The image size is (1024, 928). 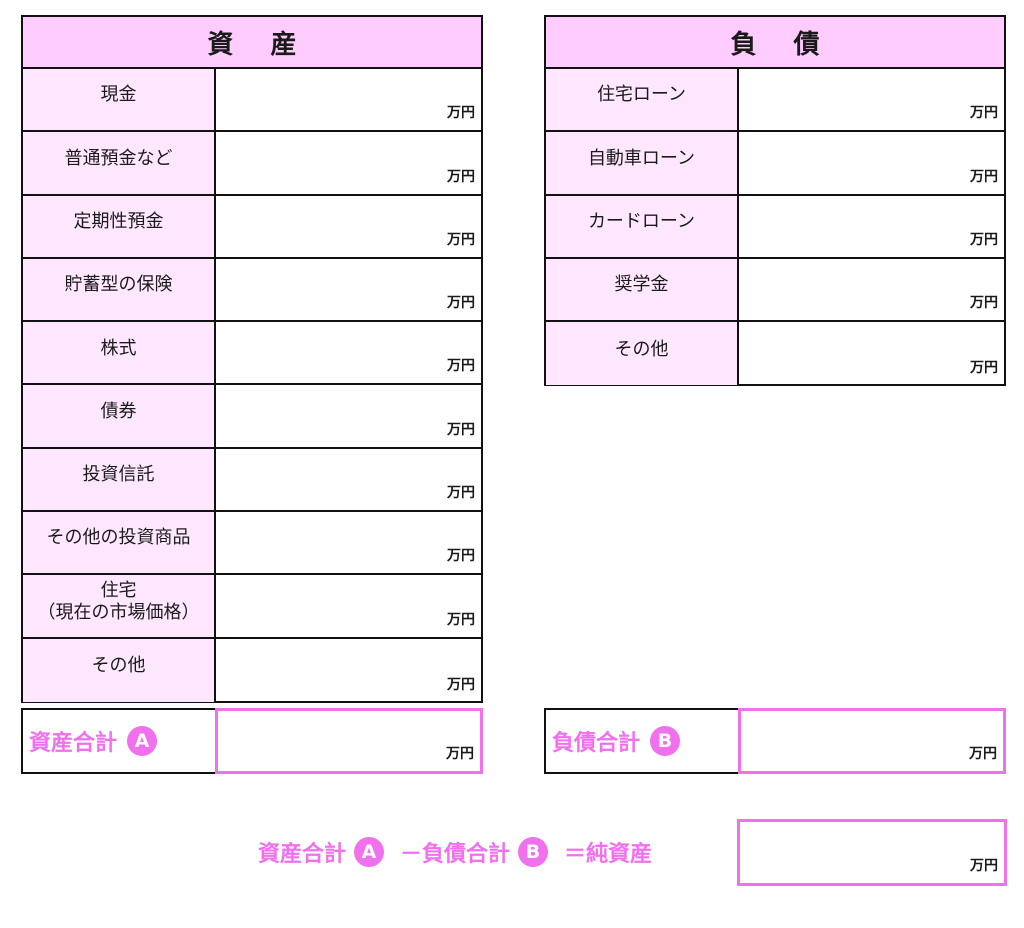 I want to click on net-assets-field: 万円, so click(x=872, y=852).